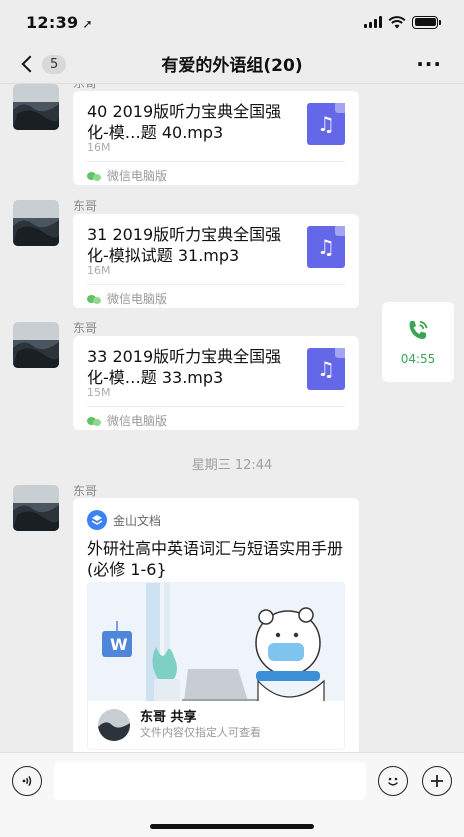 This screenshot has width=464, height=837. Describe the element at coordinates (418, 359) in the screenshot. I see `call-duration: 04:55` at that location.